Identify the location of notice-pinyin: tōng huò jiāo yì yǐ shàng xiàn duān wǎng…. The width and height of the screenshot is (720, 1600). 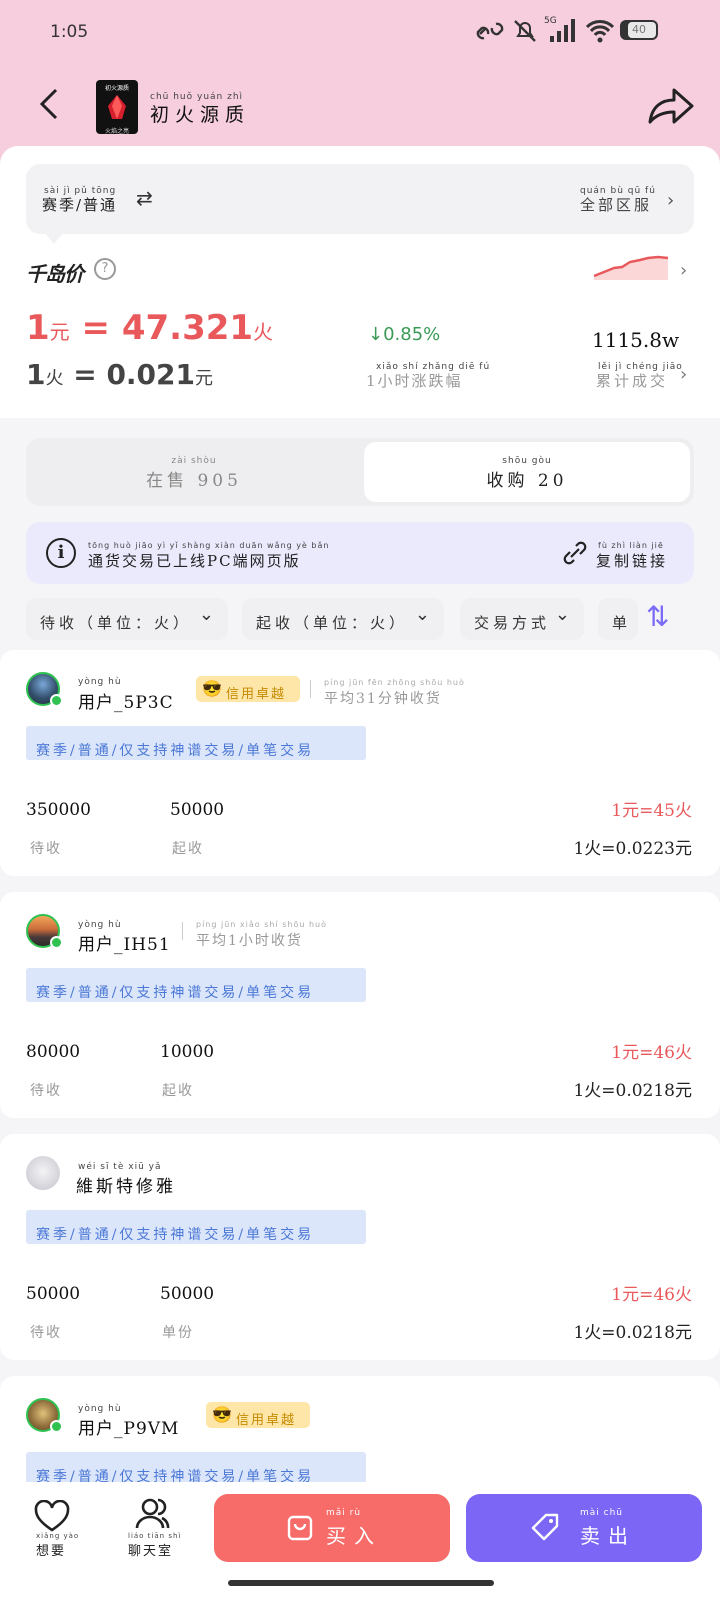
(209, 545).